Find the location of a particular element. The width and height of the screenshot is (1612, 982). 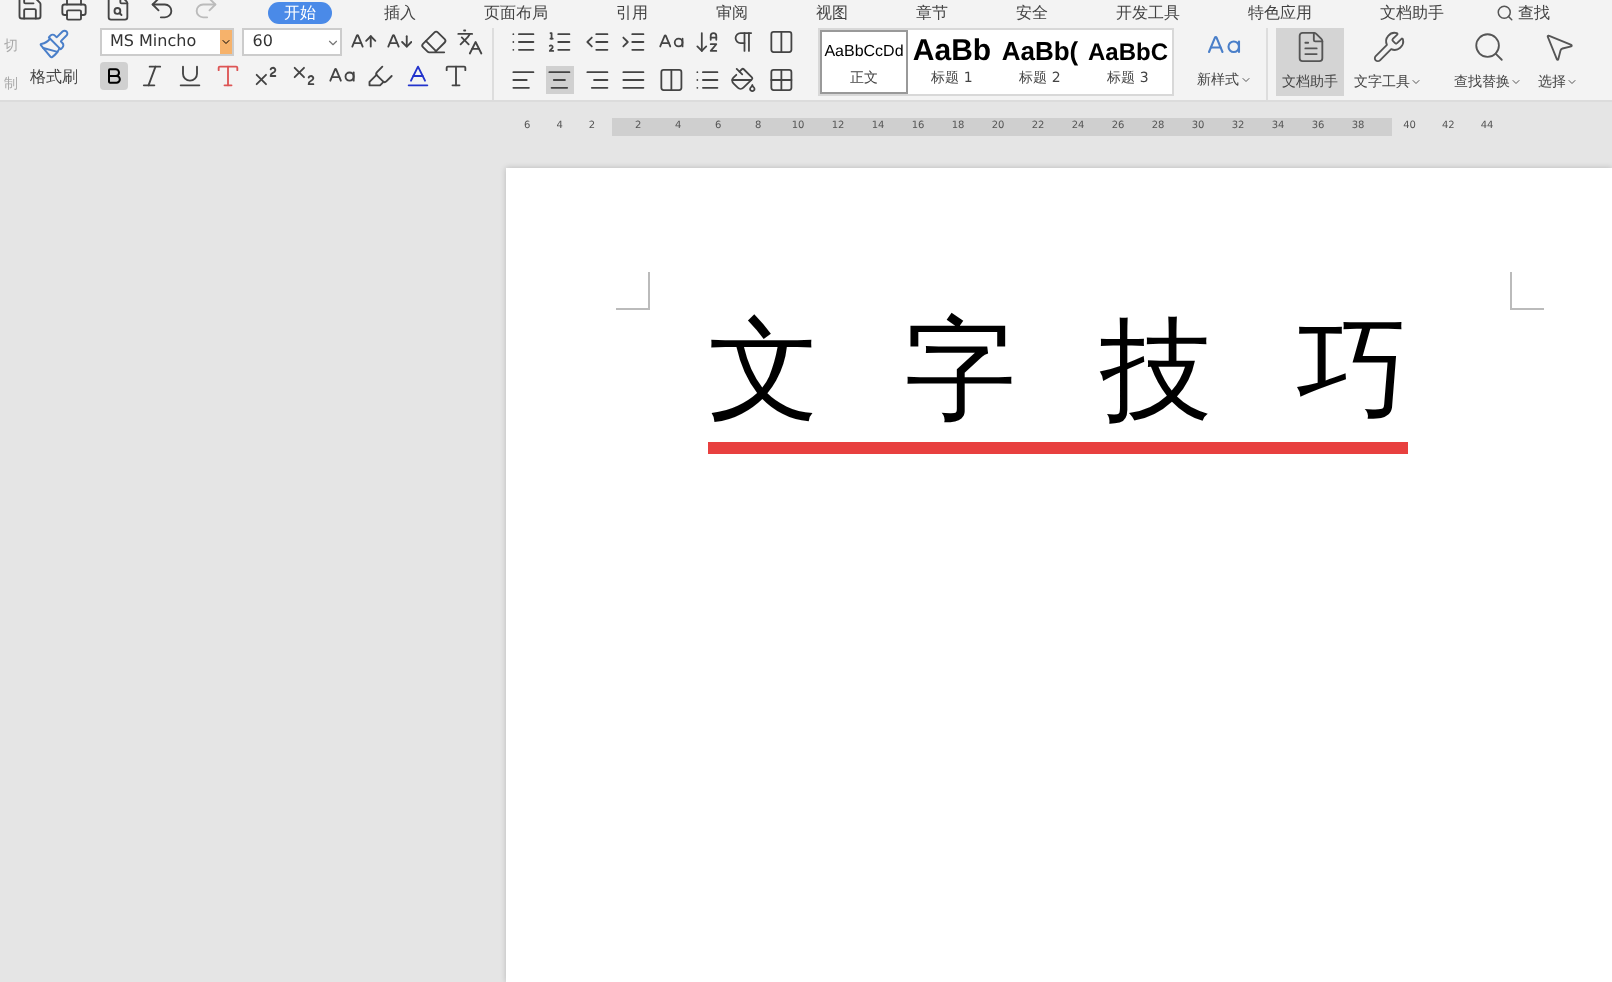

menu-tab: 文档助手 is located at coordinates (1412, 13).